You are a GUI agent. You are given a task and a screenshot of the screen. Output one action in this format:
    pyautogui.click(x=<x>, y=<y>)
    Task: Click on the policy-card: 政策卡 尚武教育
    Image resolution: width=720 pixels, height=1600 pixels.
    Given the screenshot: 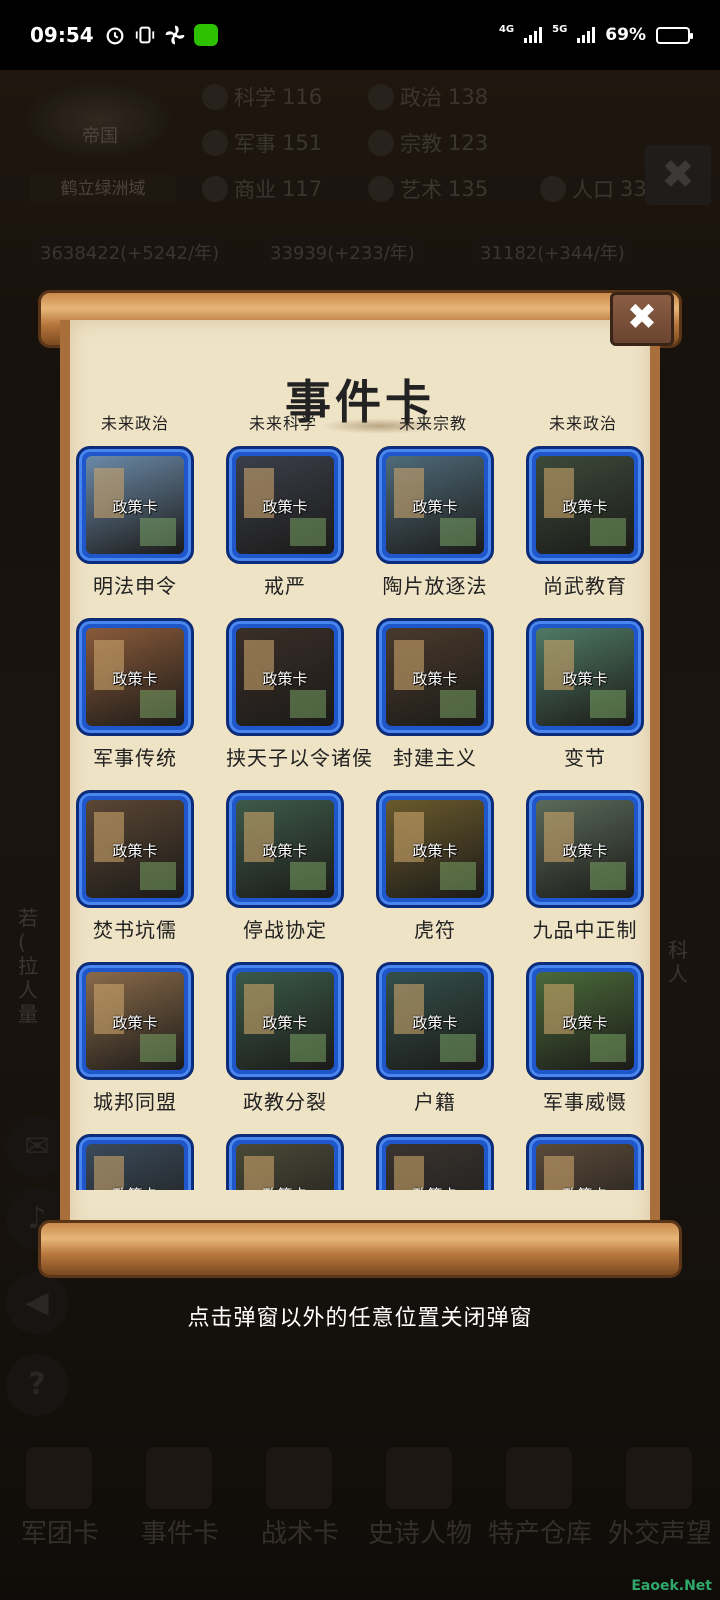 What is the action you would take?
    pyautogui.click(x=585, y=522)
    